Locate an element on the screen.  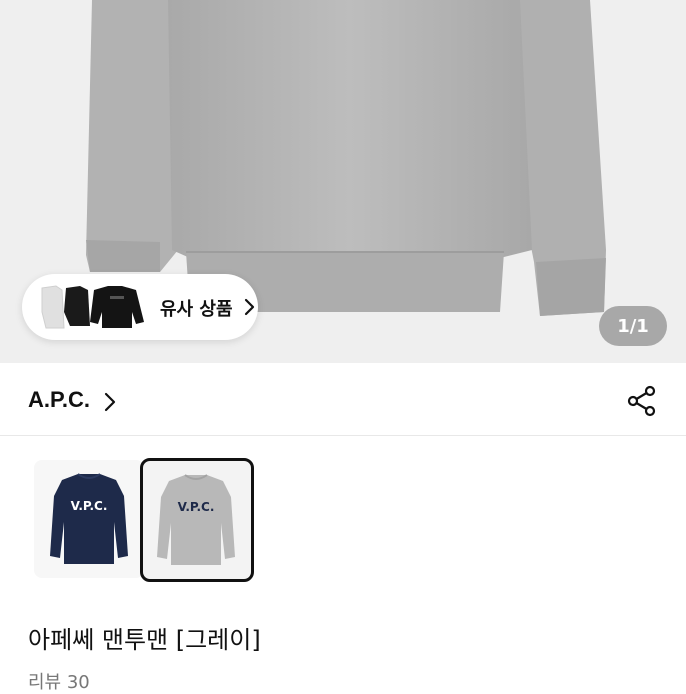
variant-navy: V.P.C. is located at coordinates (89, 519).